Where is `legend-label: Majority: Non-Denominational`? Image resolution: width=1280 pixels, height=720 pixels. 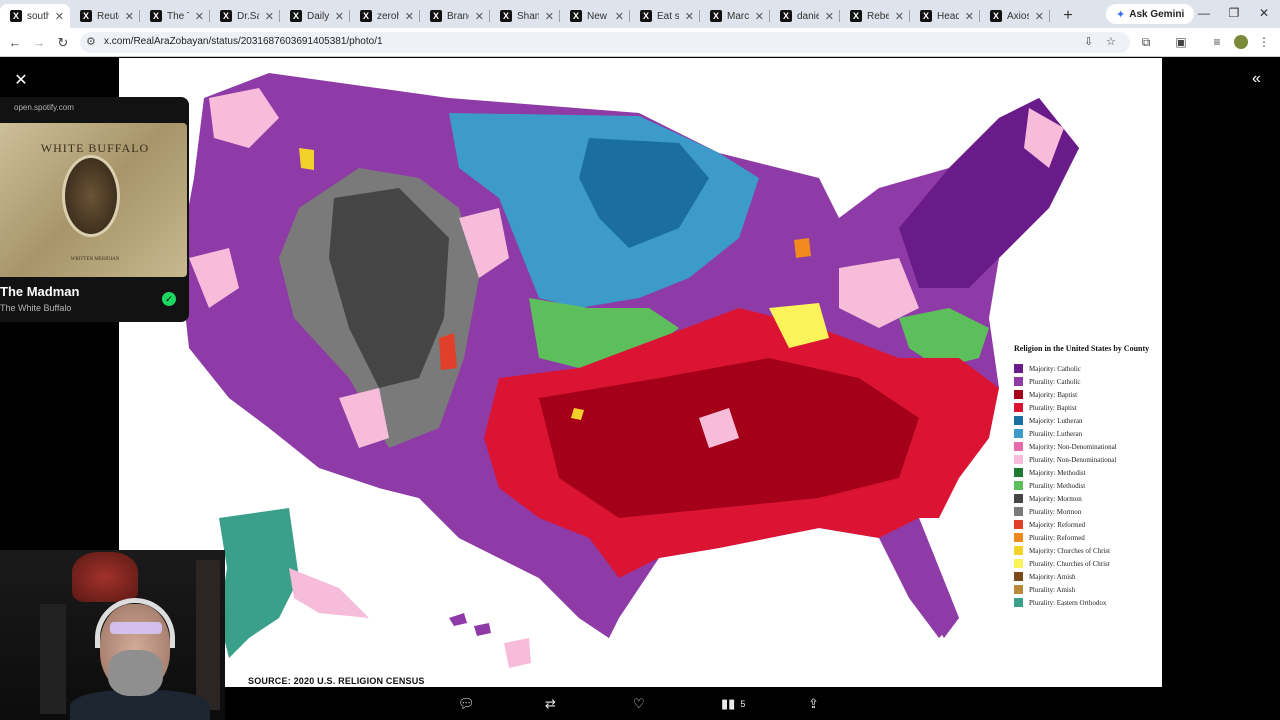
legend-label: Majority: Non-Denominational is located at coordinates (1073, 446).